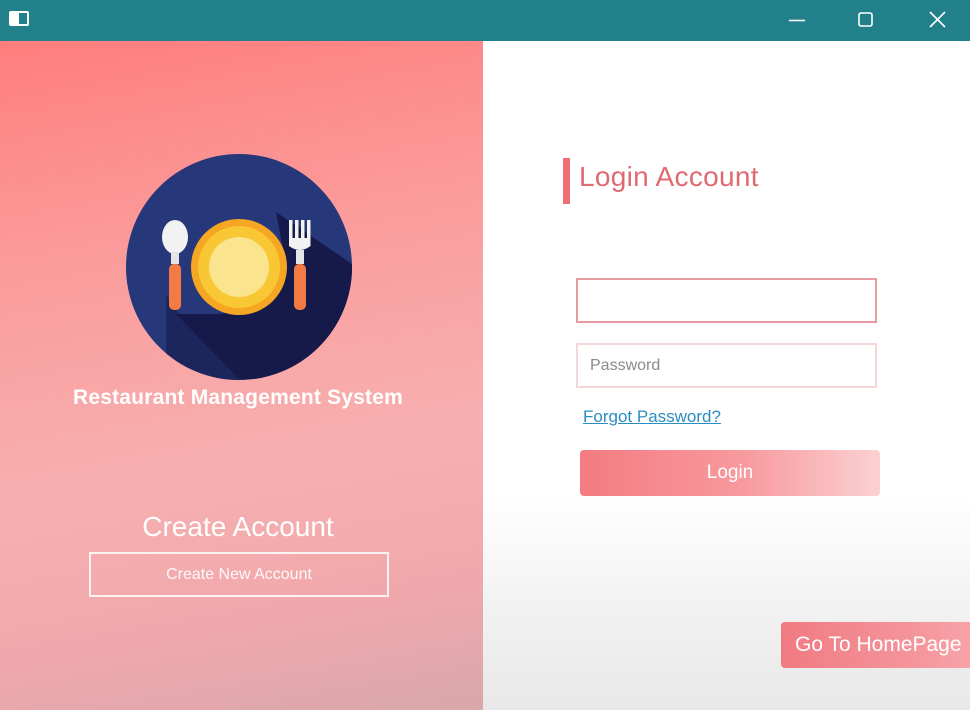  What do you see at coordinates (875, 645) in the screenshot?
I see `go-to-homepage-button: Go To HomePage` at bounding box center [875, 645].